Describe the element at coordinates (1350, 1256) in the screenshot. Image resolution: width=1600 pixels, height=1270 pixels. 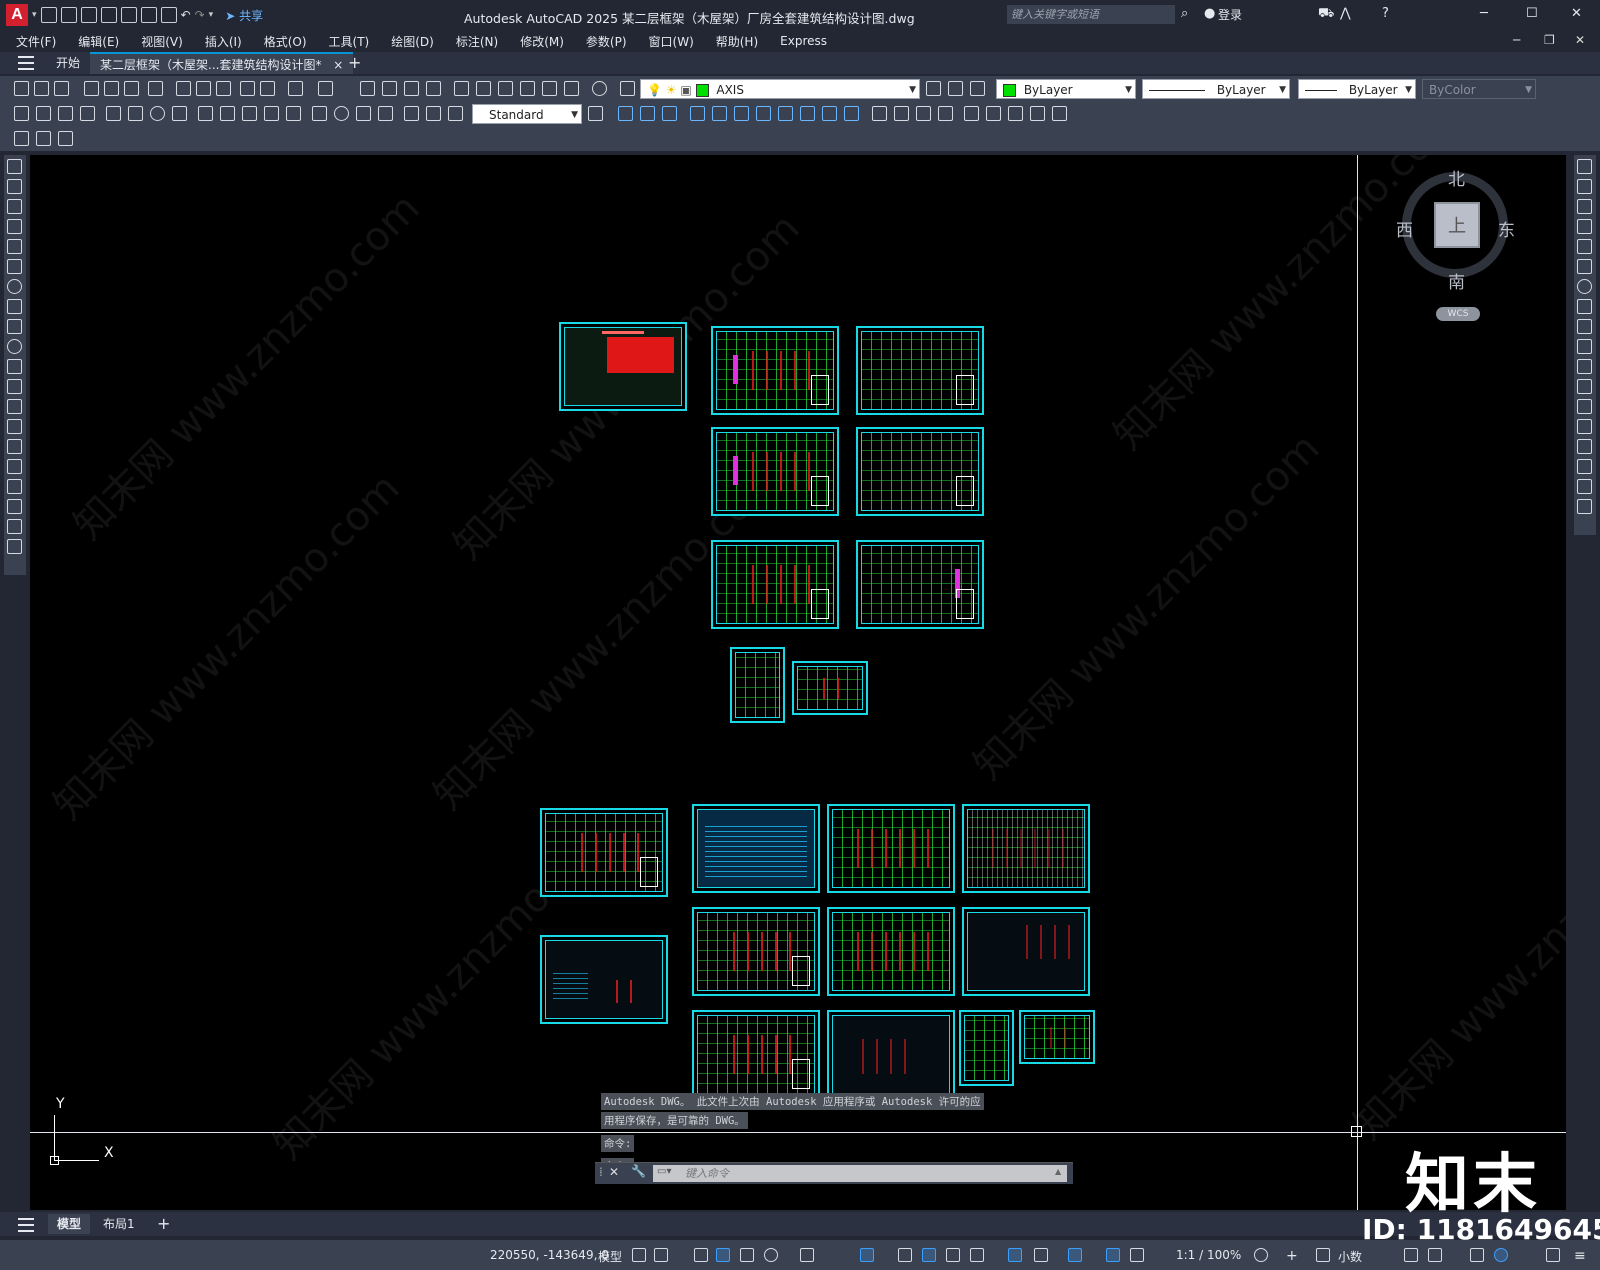
I see `units-value: 小数` at that location.